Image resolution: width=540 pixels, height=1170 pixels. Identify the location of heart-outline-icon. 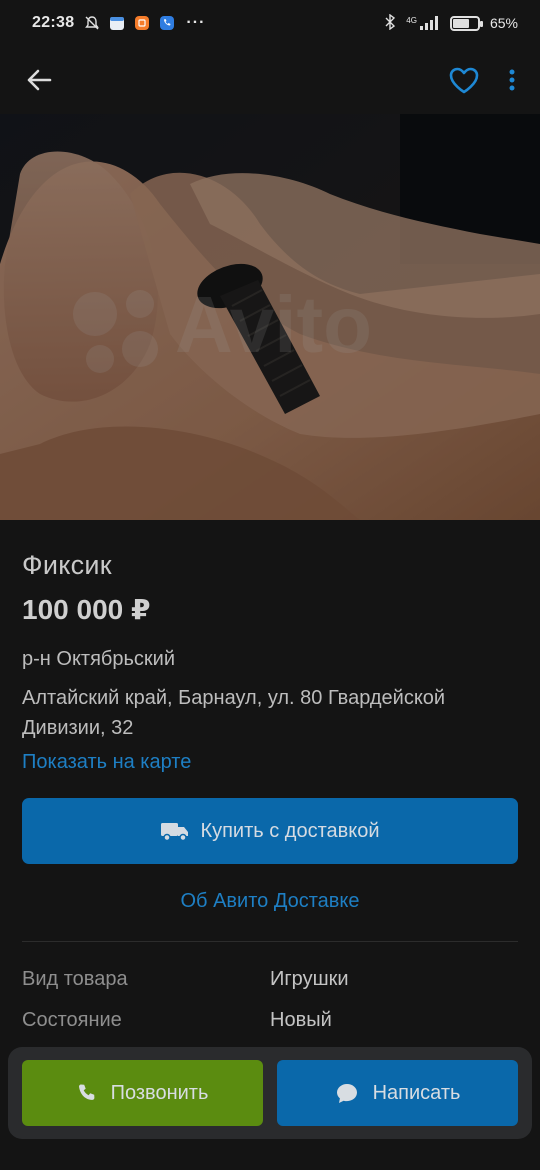
(464, 80).